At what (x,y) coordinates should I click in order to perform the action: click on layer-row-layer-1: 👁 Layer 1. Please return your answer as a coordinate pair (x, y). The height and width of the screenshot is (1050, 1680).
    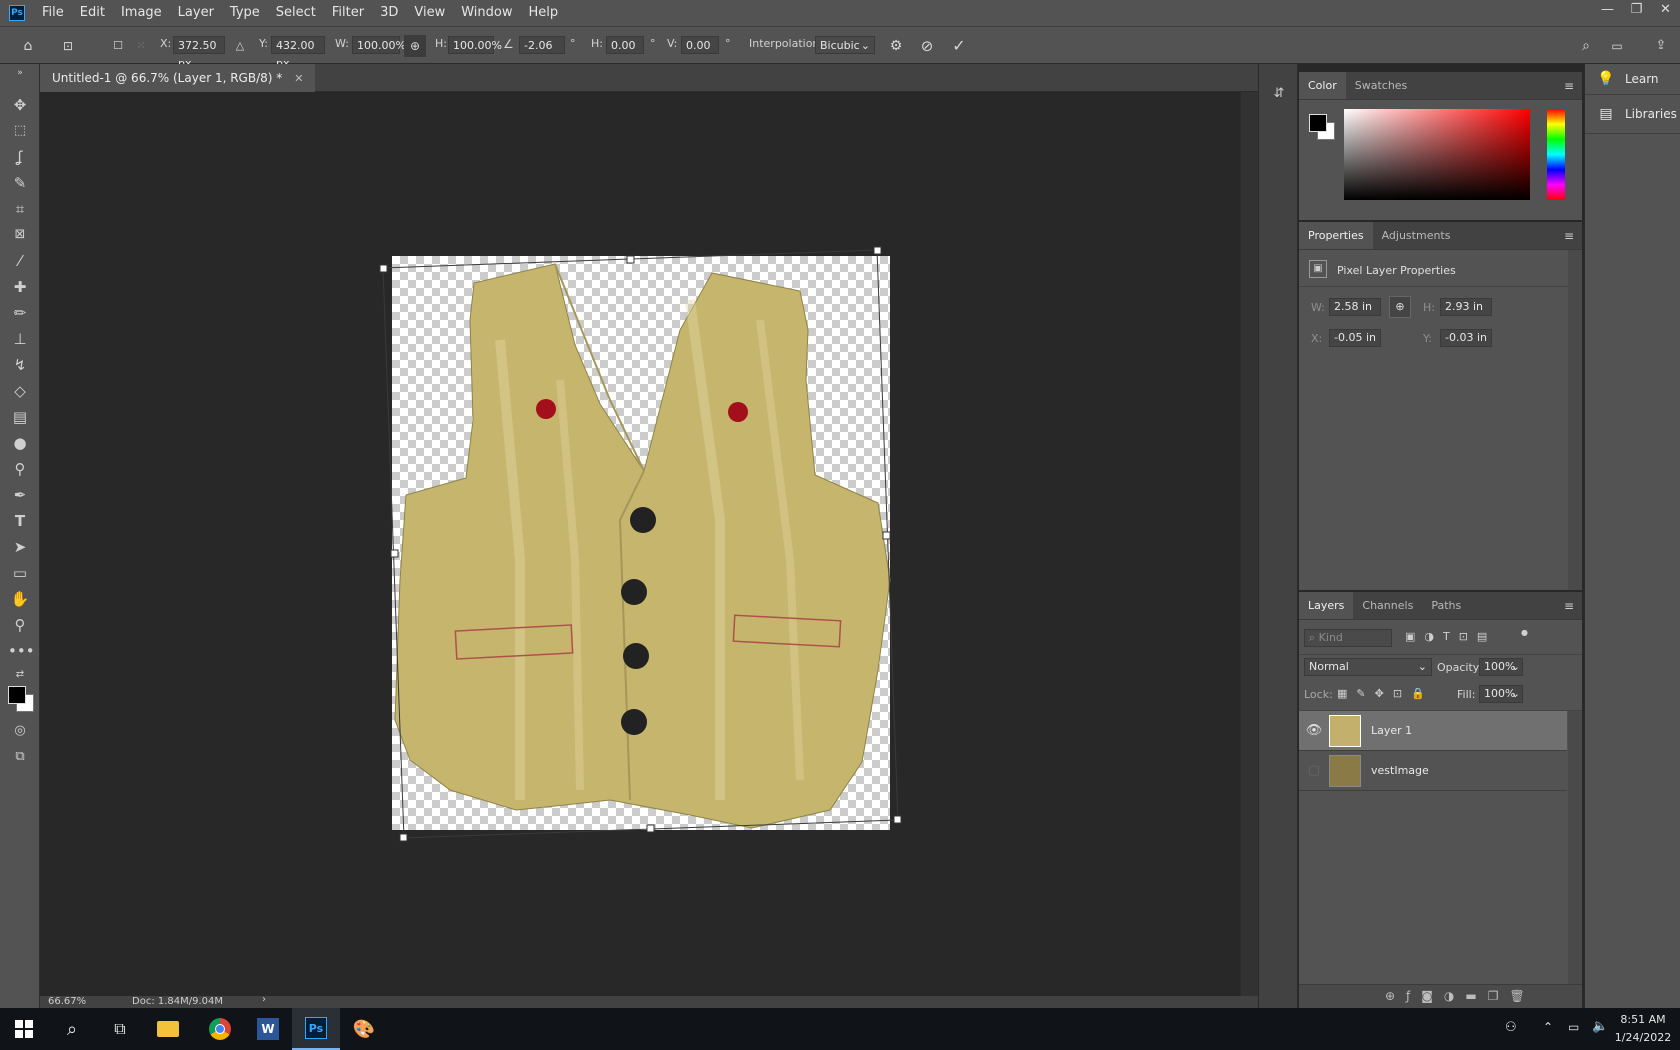
    Looking at the image, I should click on (1433, 731).